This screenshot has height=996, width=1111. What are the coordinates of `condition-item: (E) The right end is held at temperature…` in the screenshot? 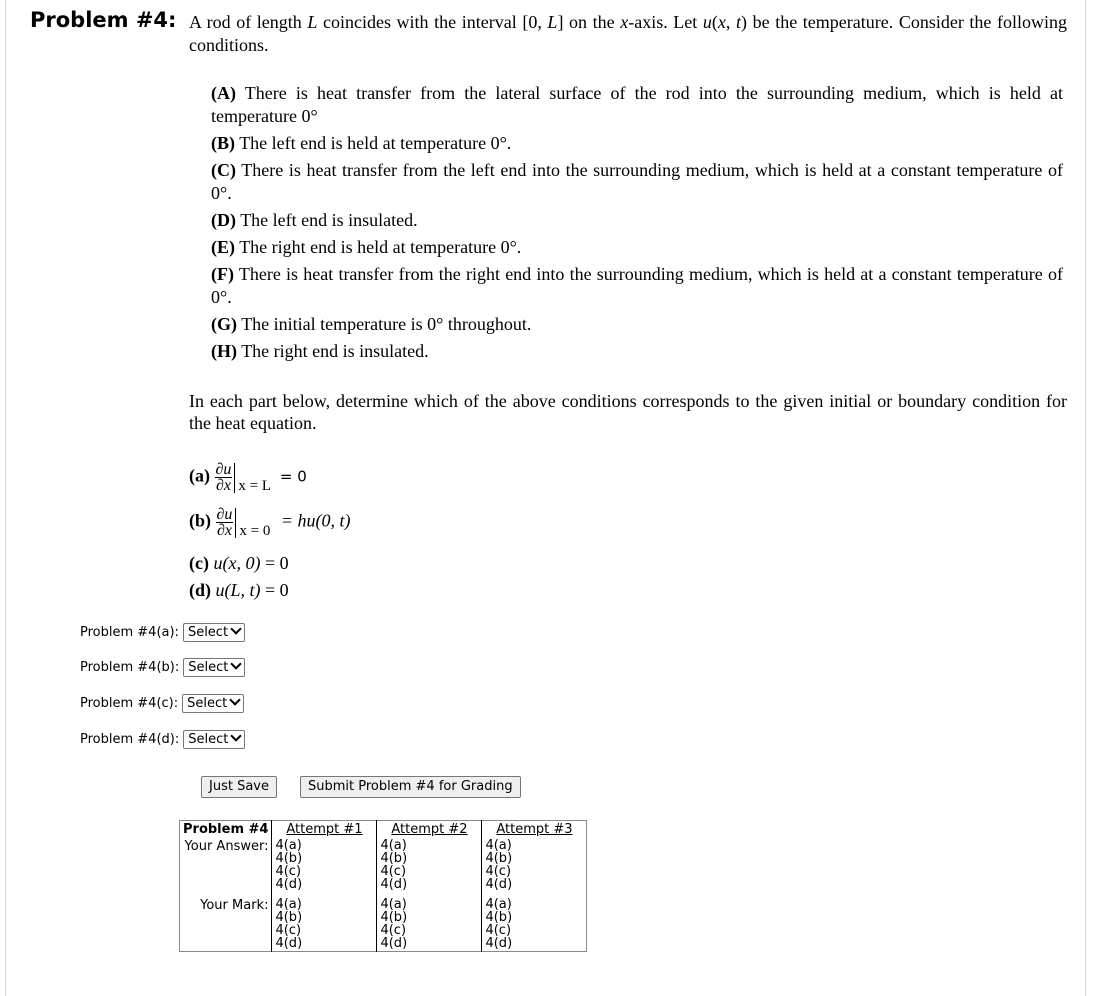 It's located at (366, 247).